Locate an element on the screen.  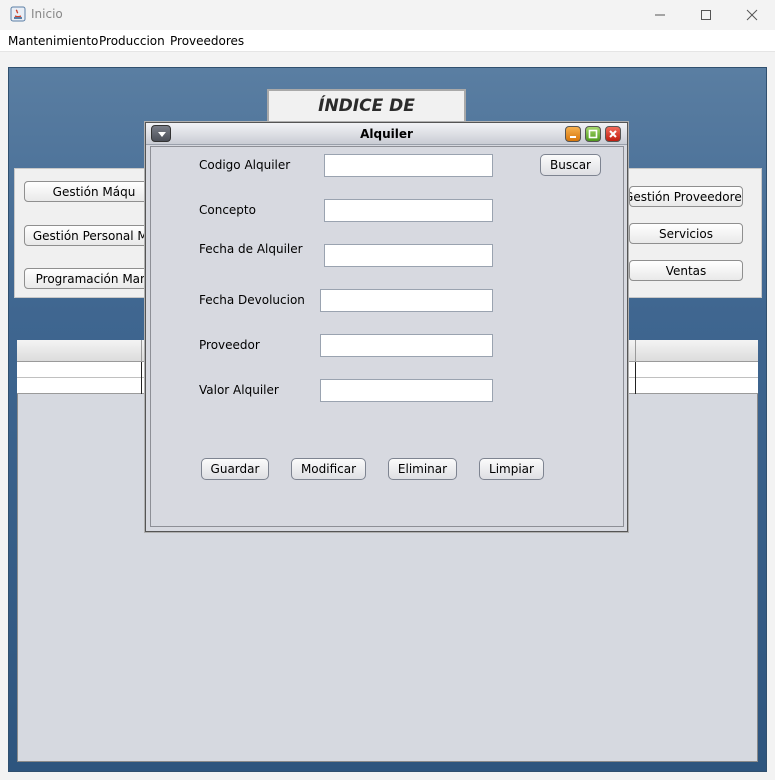
ventas-button: Ventas is located at coordinates (686, 270).